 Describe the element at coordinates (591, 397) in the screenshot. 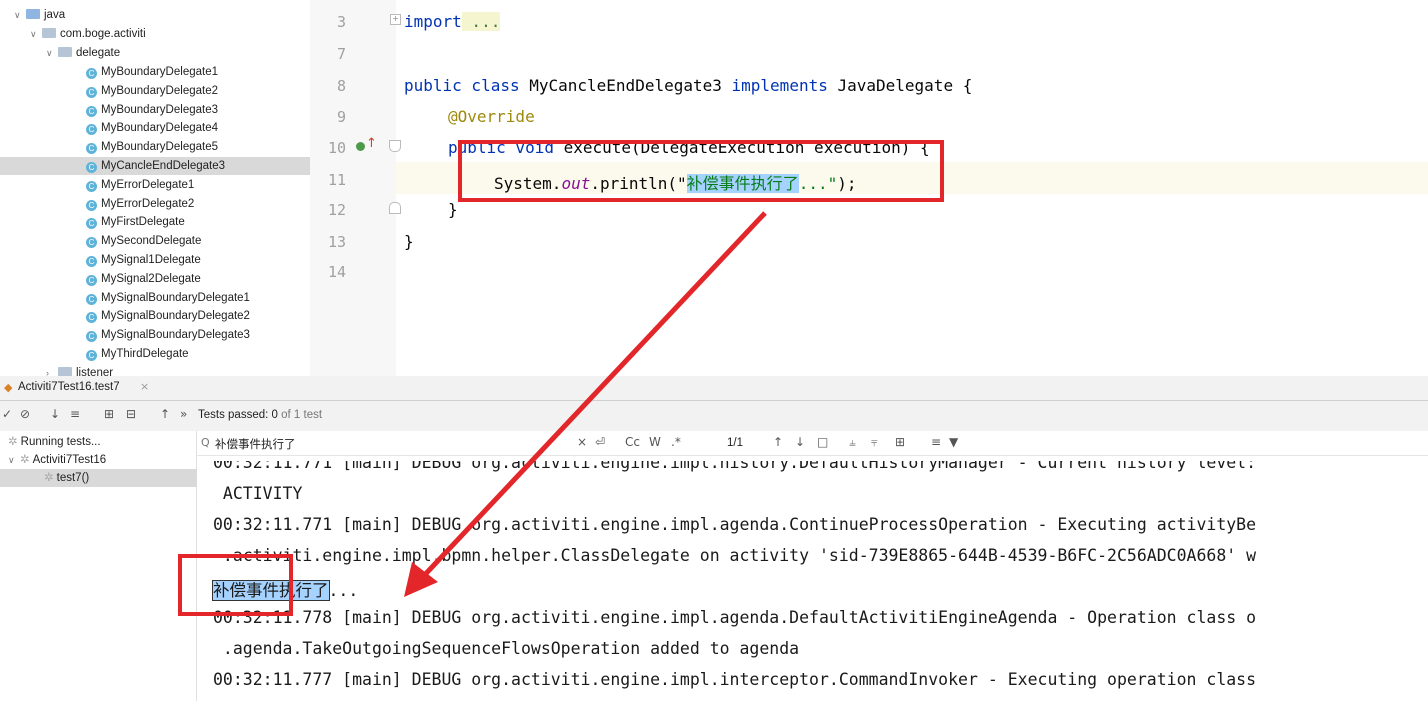

I see `arrow-line` at that location.